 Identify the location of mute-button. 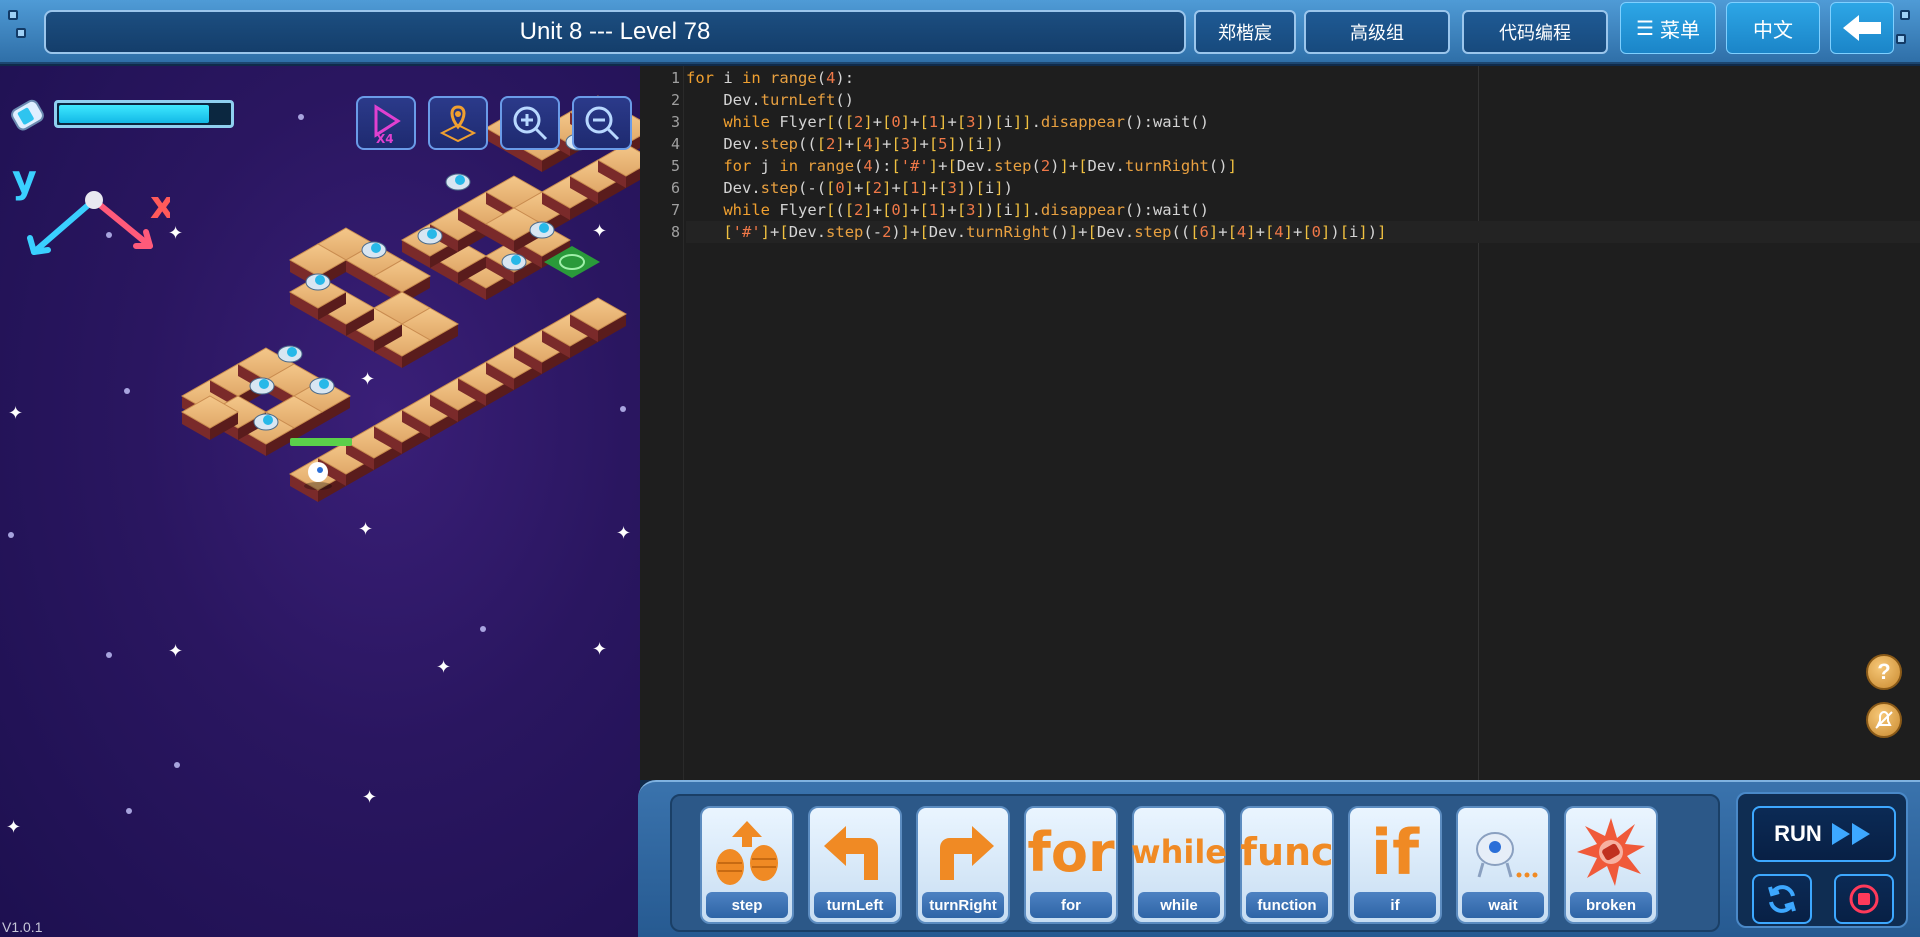
(1884, 720).